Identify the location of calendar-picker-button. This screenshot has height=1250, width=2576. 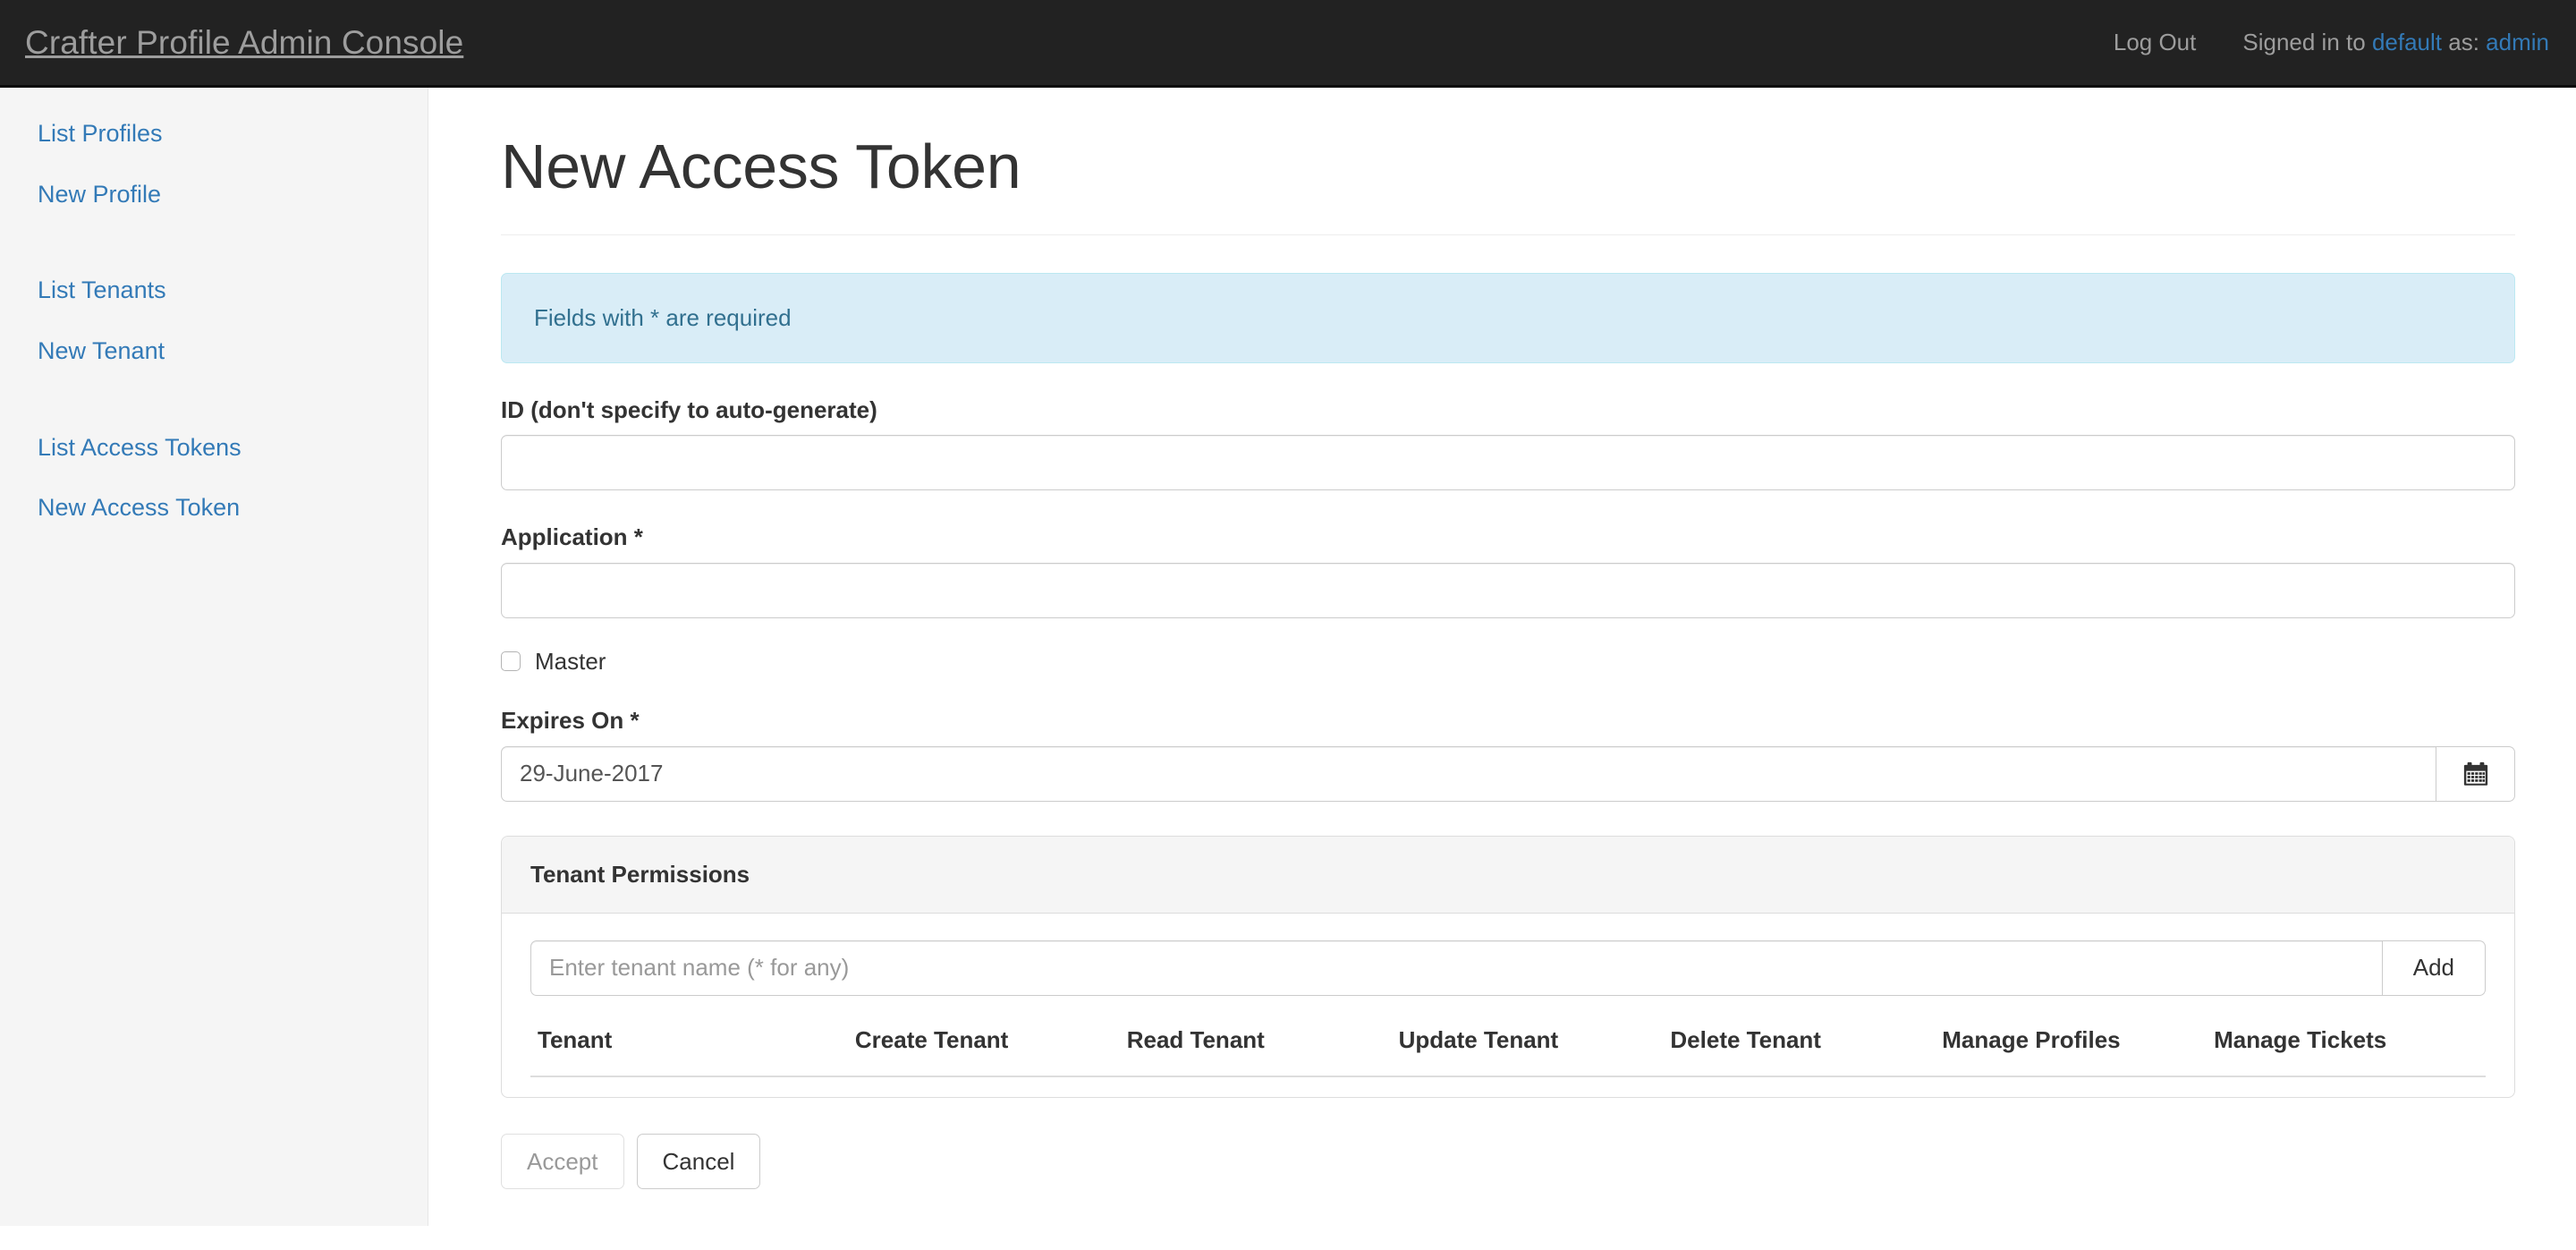
(2475, 773).